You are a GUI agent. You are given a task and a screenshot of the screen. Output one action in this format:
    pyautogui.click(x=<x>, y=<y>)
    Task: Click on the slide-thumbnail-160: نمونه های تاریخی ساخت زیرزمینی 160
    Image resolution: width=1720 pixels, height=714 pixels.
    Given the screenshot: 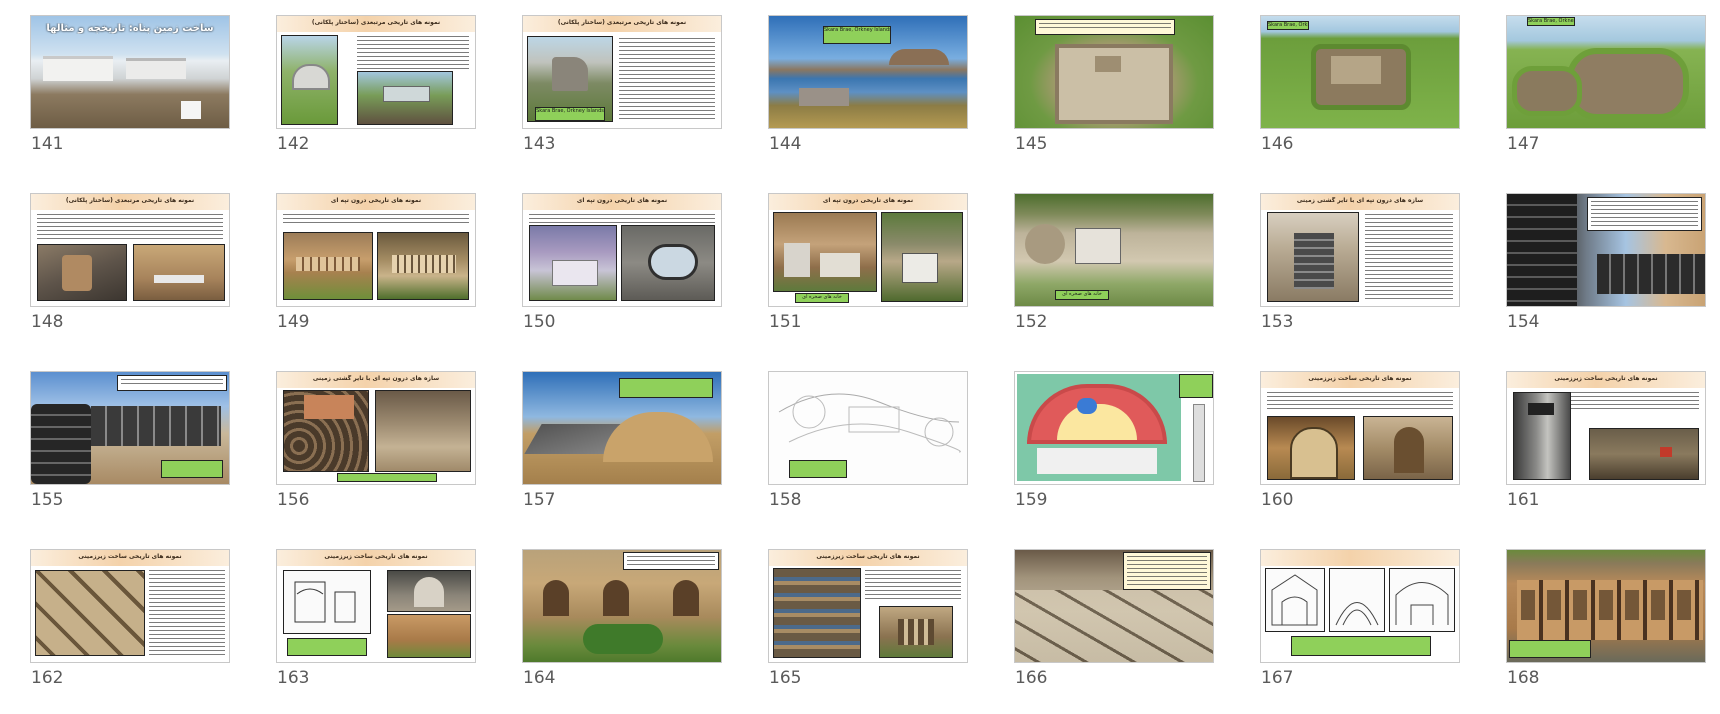 What is the action you would take?
    pyautogui.click(x=1360, y=446)
    